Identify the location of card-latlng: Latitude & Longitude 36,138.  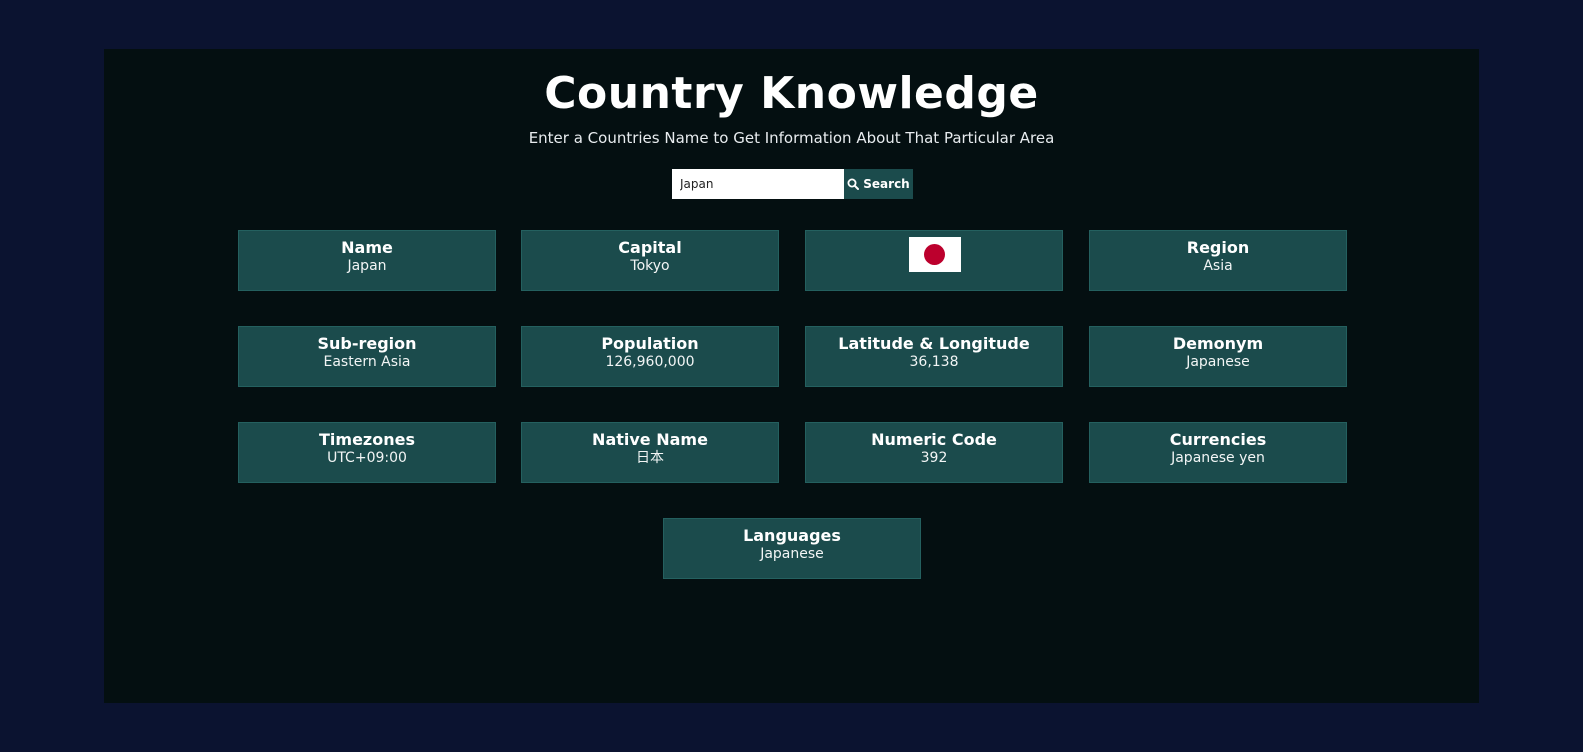
(934, 356).